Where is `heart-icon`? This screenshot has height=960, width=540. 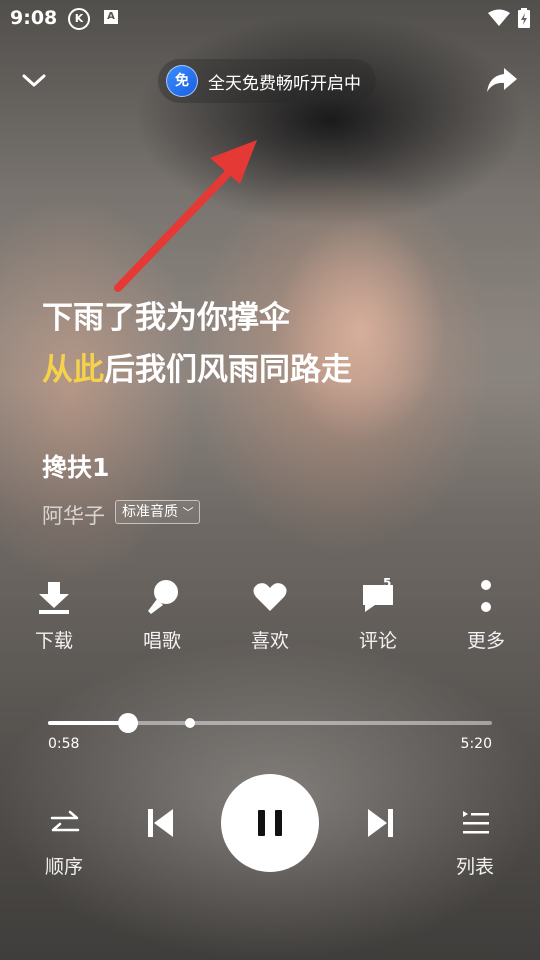 heart-icon is located at coordinates (270, 597).